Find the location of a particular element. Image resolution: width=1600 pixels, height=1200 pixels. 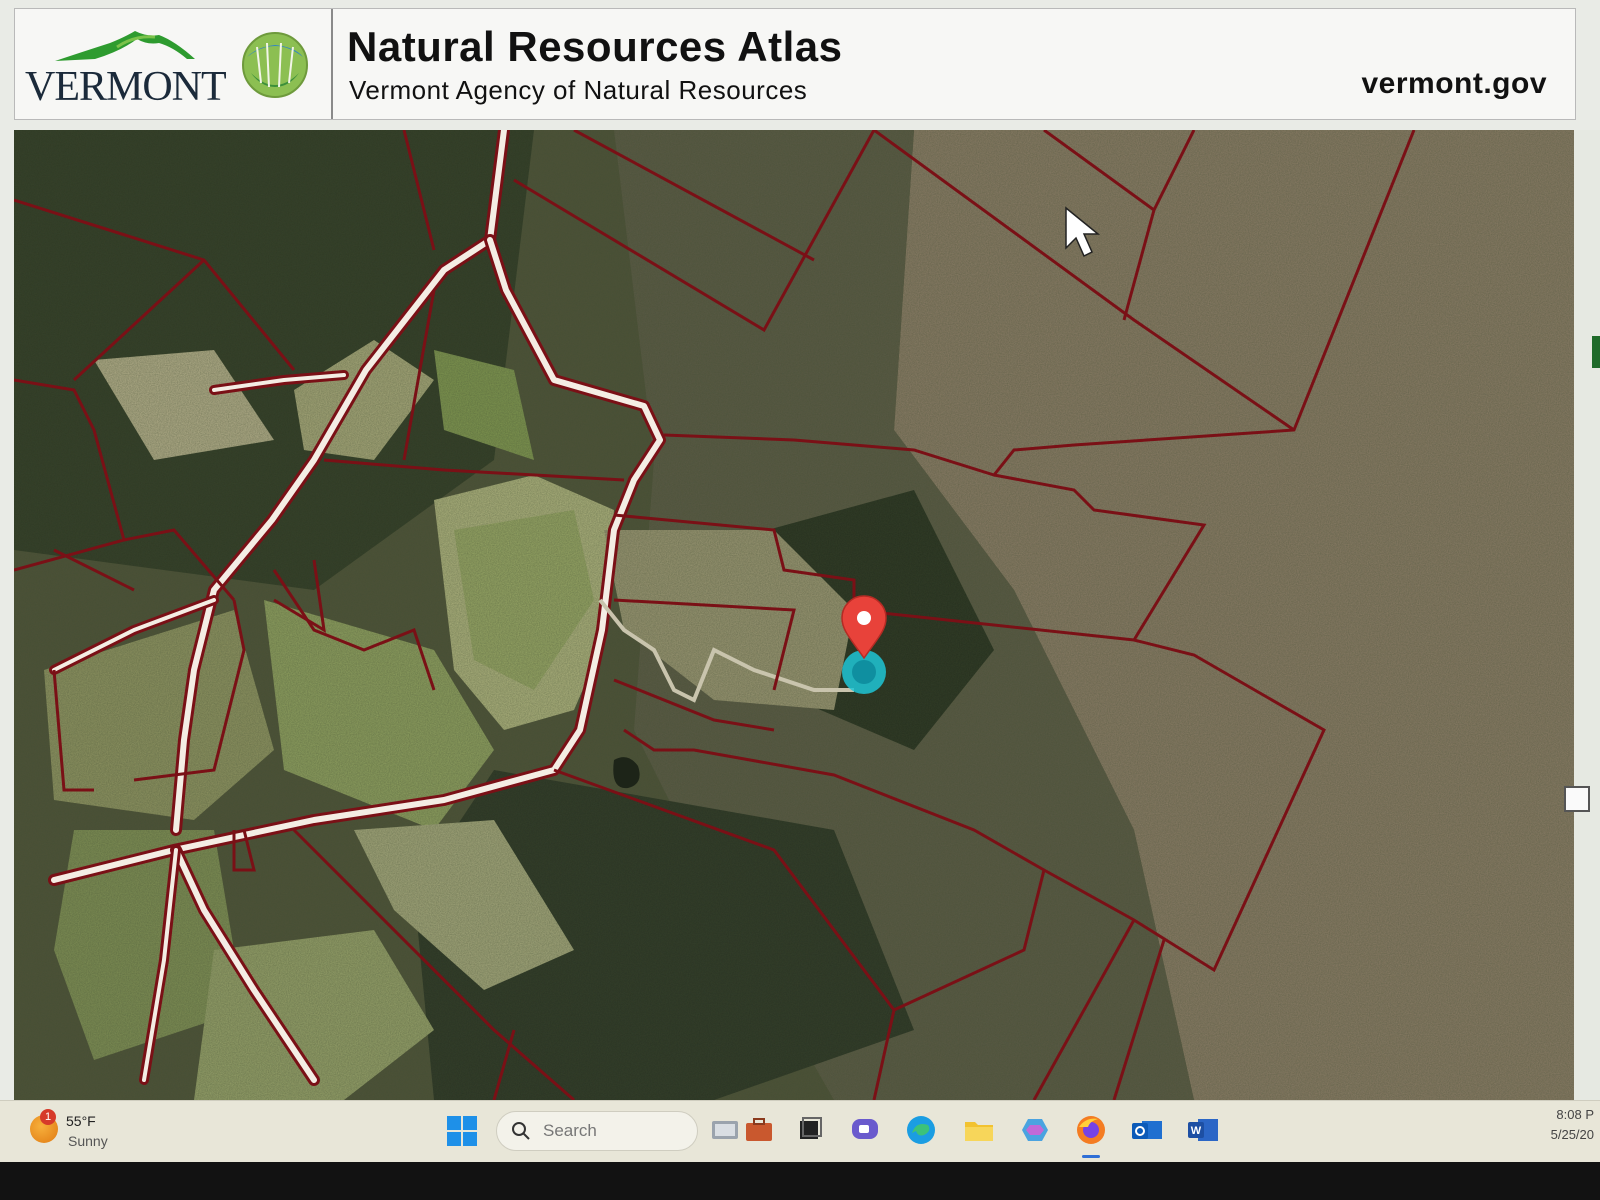

vermont-wordmark: VERMONT is located at coordinates (126, 87).